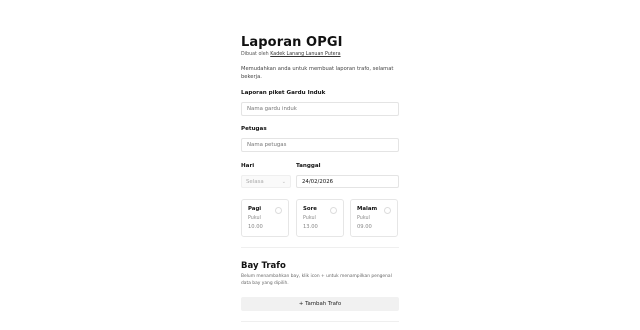 Image resolution: width=640 pixels, height=330 pixels. Describe the element at coordinates (255, 209) in the screenshot. I see `shift-name: Pagi` at that location.